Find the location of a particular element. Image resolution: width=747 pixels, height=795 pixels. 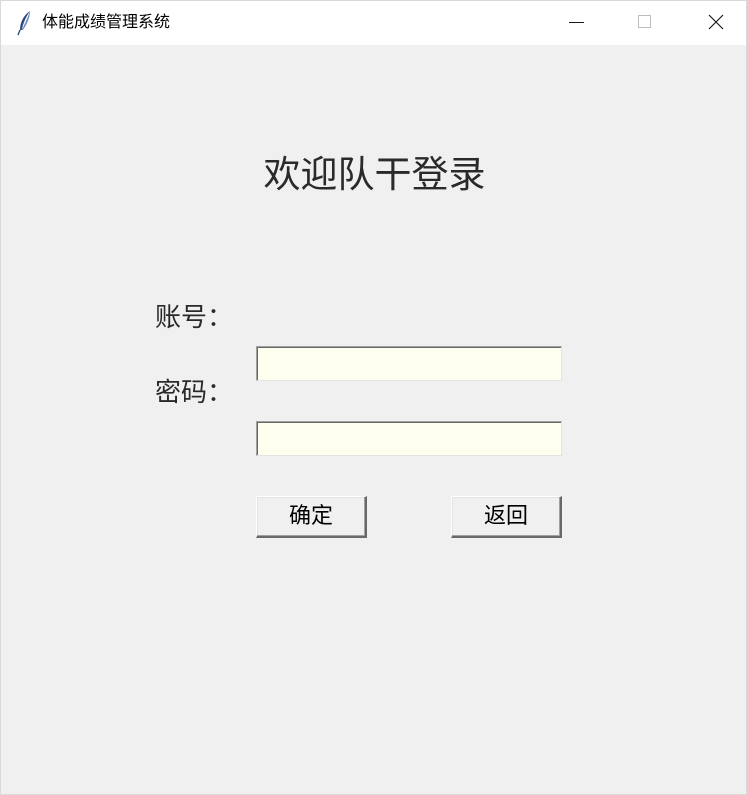

back-button: 返回 is located at coordinates (506, 517).